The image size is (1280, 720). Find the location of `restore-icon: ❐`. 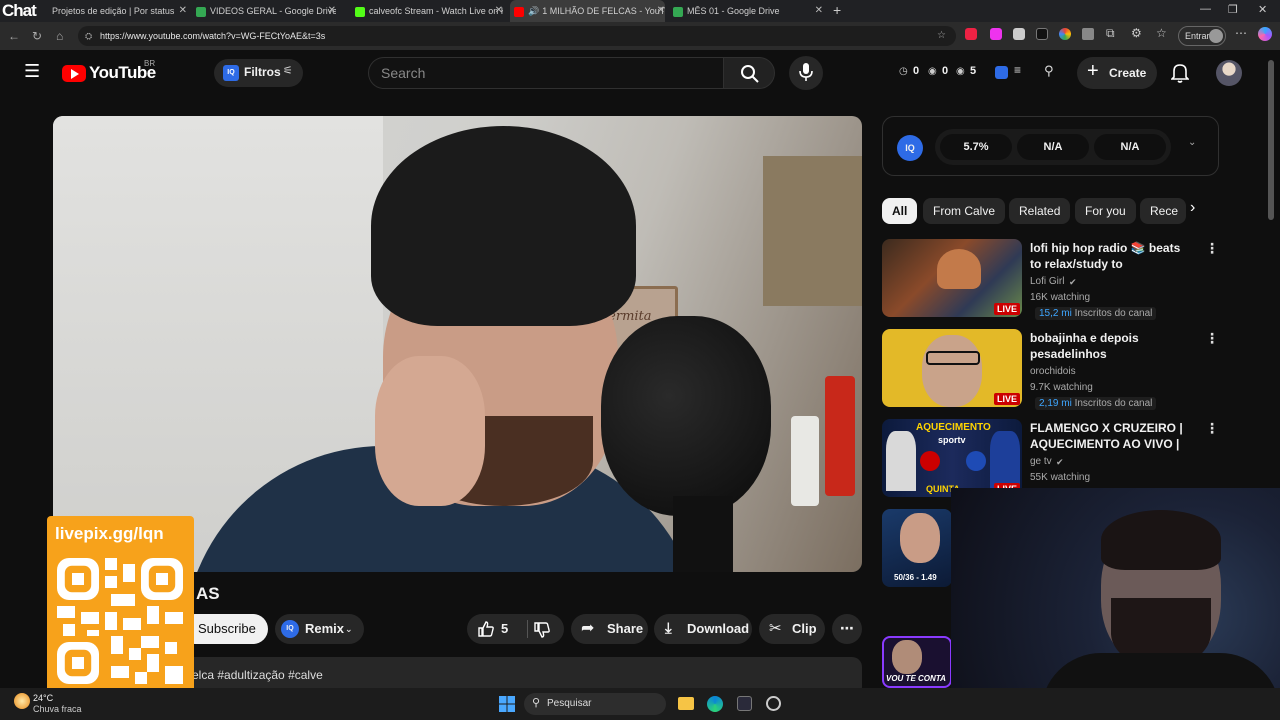

restore-icon: ❐ is located at coordinates (1233, 9).